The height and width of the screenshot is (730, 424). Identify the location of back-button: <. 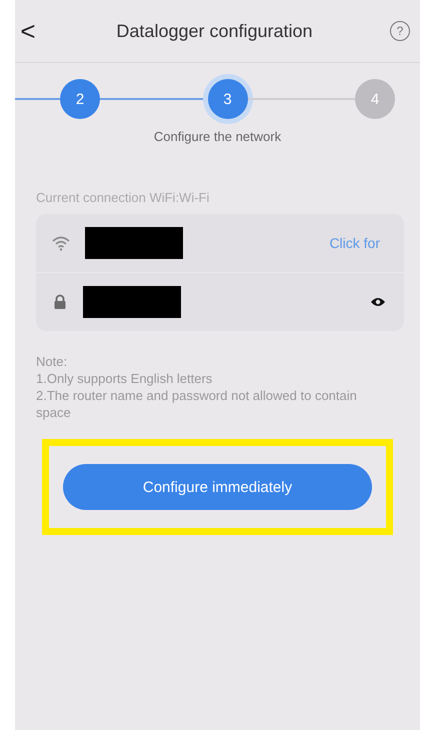
(28, 31).